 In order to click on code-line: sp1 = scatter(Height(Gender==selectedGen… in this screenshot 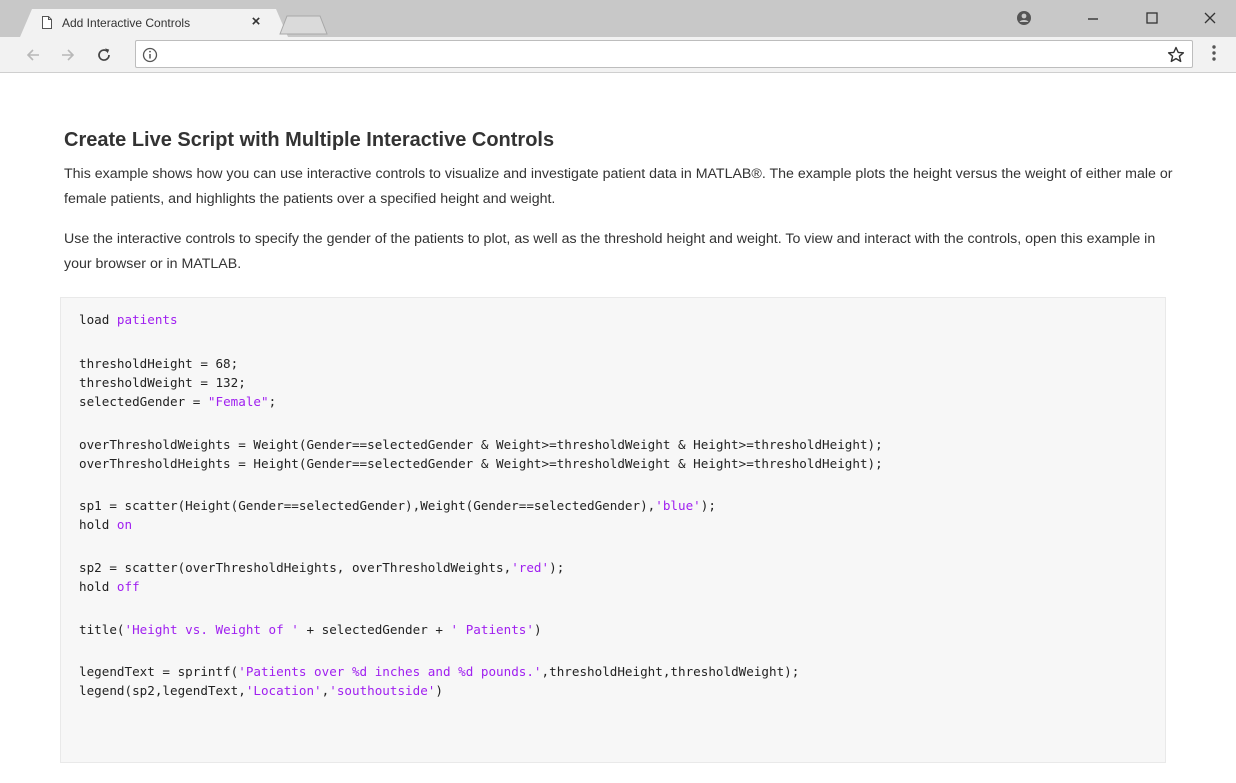, I will do `click(397, 505)`.